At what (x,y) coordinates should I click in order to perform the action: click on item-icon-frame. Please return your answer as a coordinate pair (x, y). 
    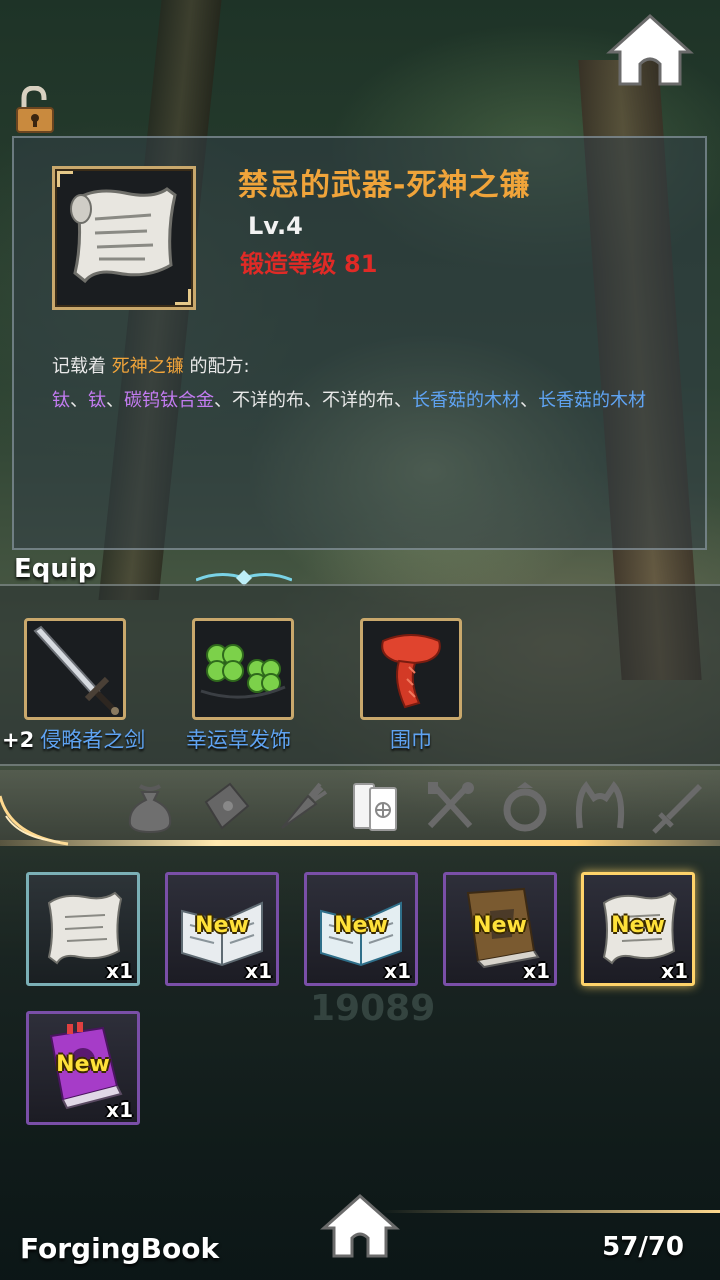
    Looking at the image, I should click on (124, 238).